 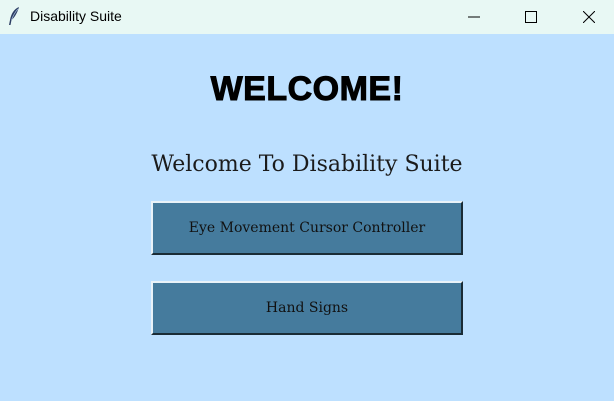 I want to click on maximize-icon, so click(x=531, y=17).